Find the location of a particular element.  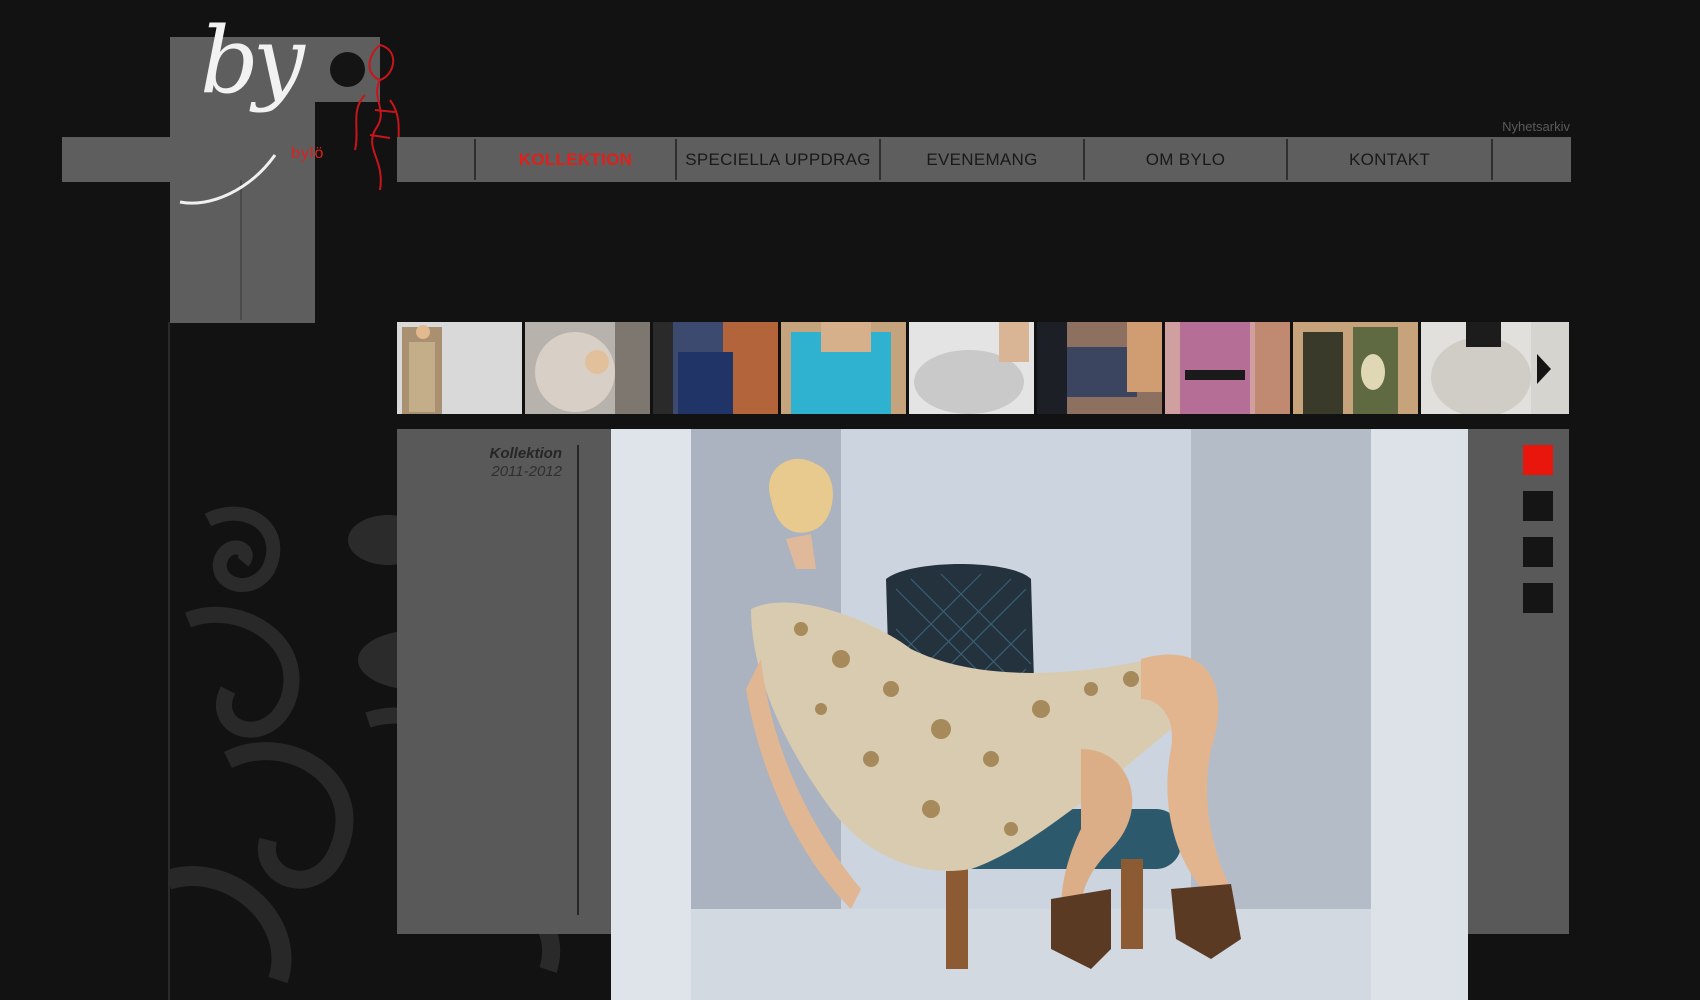

collection-title-block: Kollektion 2011-2012 is located at coordinates (491, 463).